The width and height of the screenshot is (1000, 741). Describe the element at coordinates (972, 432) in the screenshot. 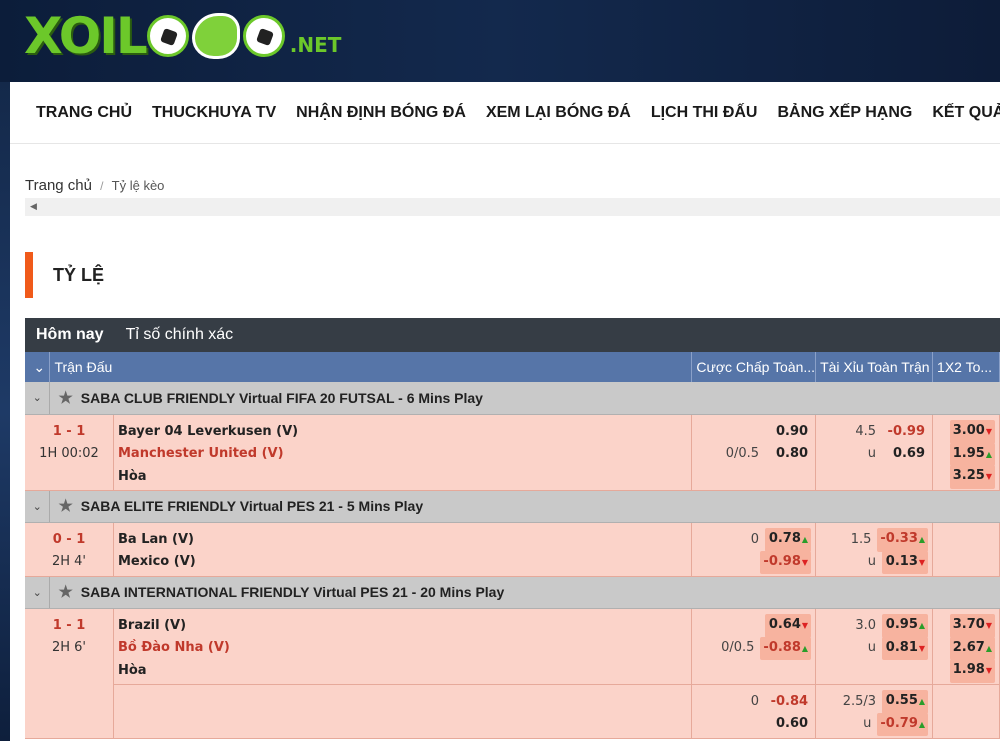

I see `x12-home-odds: 3.00▼` at that location.